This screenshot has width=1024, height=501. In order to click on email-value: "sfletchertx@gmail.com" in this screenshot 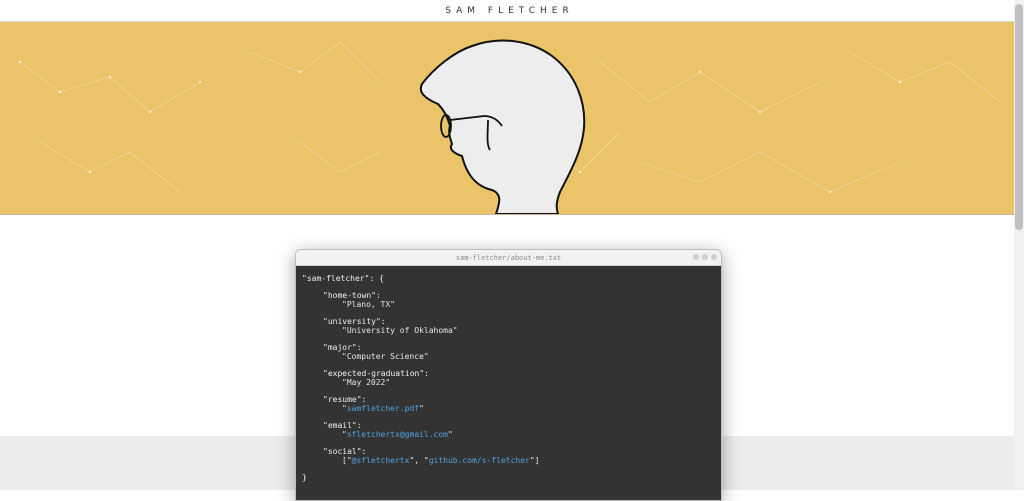, I will do `click(397, 434)`.